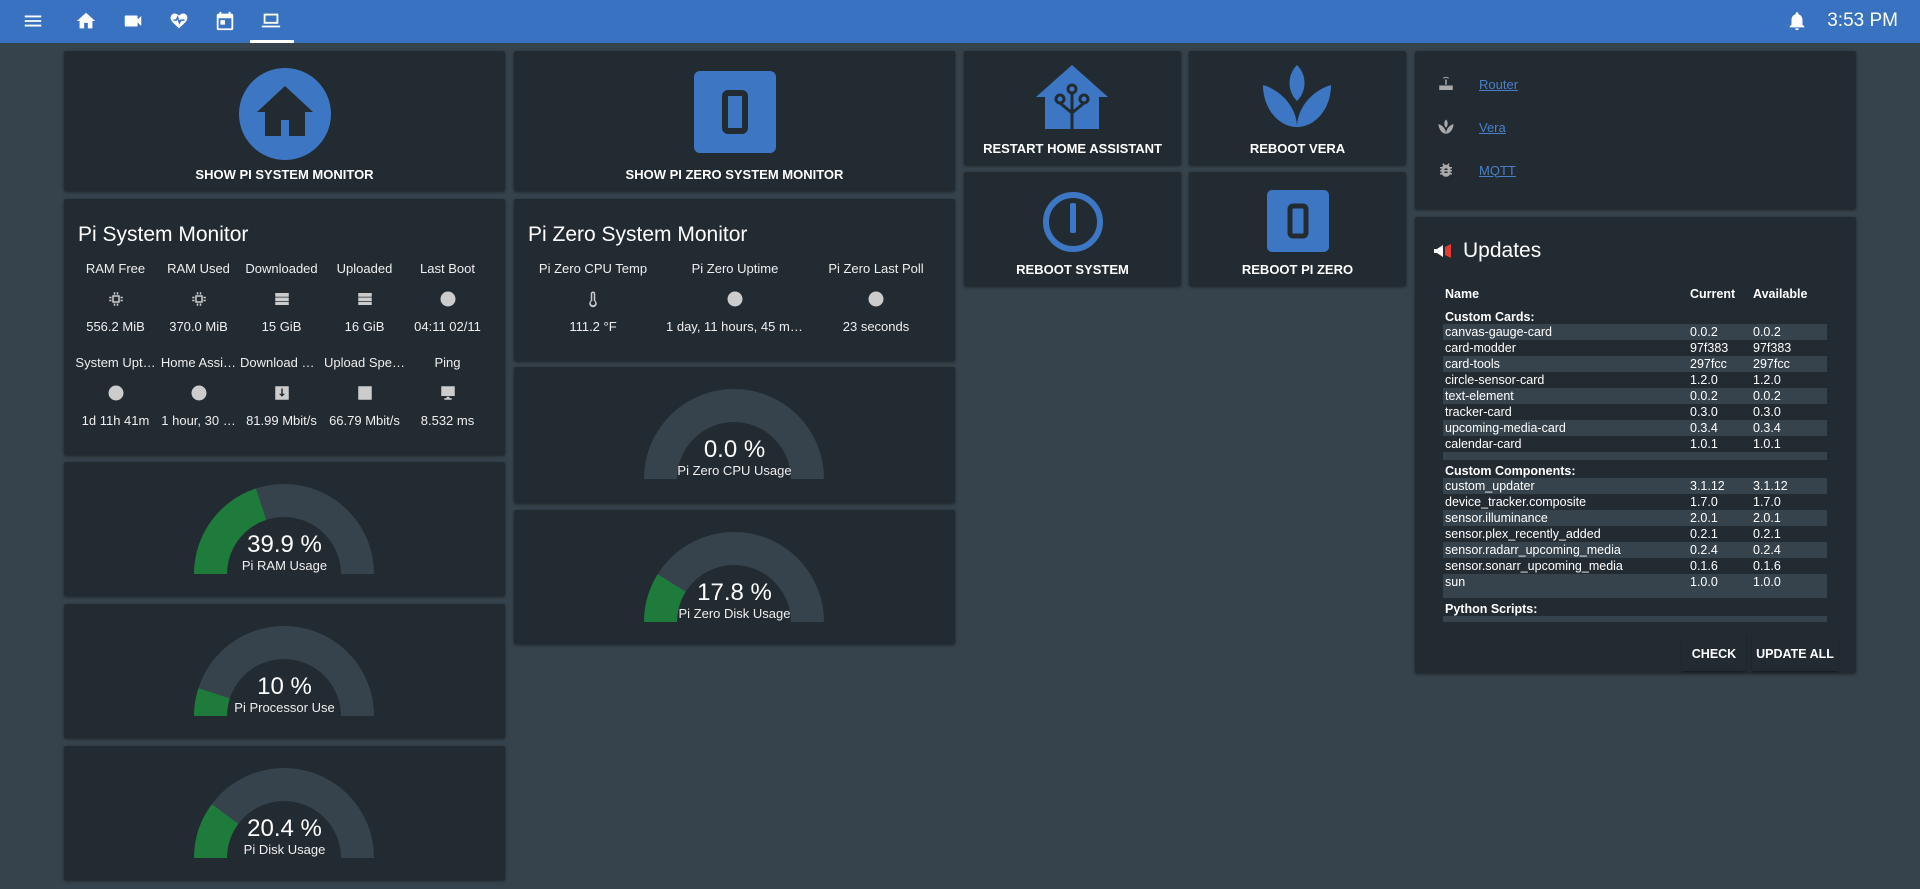  I want to click on bell-icon, so click(1797, 21).